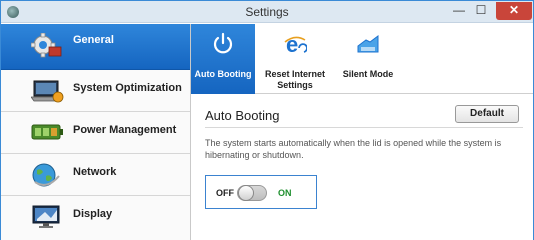 This screenshot has width=534, height=240. Describe the element at coordinates (246, 193) in the screenshot. I see `toggle-knob` at that location.